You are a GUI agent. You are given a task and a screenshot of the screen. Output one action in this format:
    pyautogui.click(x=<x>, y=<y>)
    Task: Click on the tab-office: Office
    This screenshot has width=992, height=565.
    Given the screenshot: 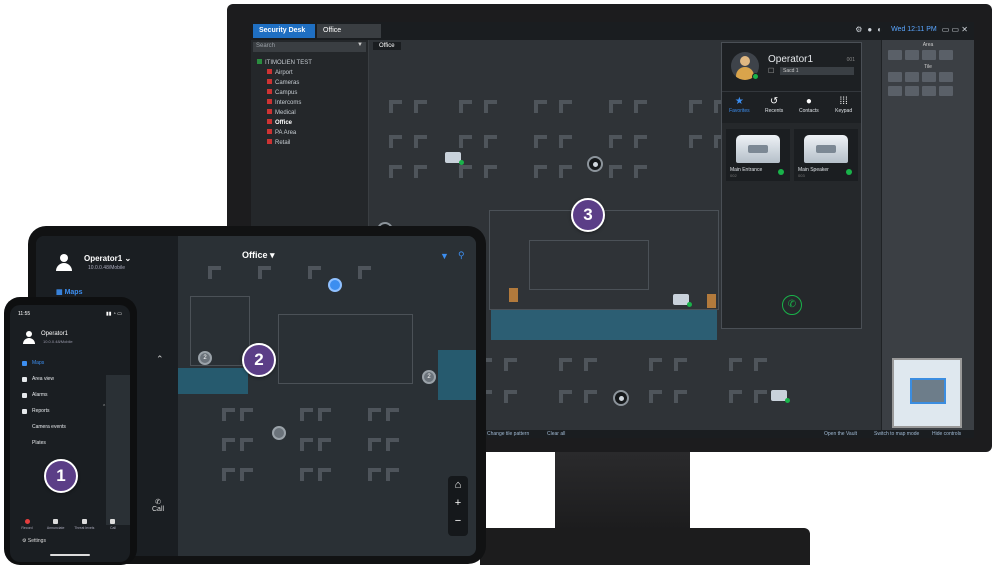 What is the action you would take?
    pyautogui.click(x=349, y=31)
    